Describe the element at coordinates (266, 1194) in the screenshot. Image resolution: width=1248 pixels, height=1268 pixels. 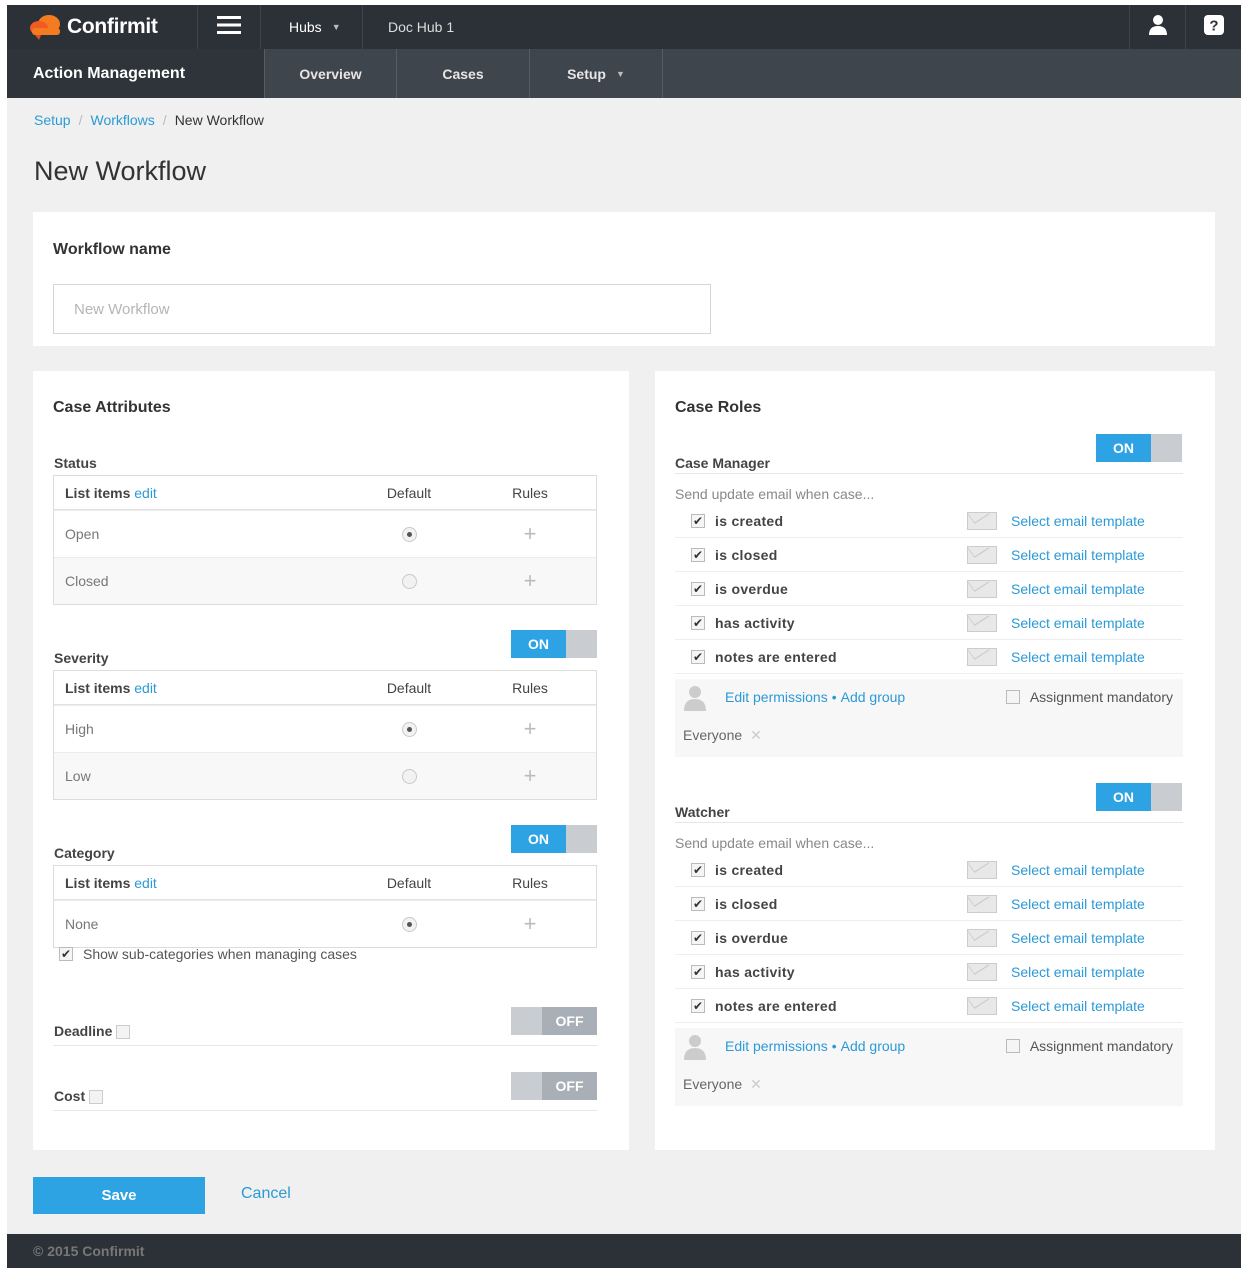
I see `cancel-link: Cancel` at that location.